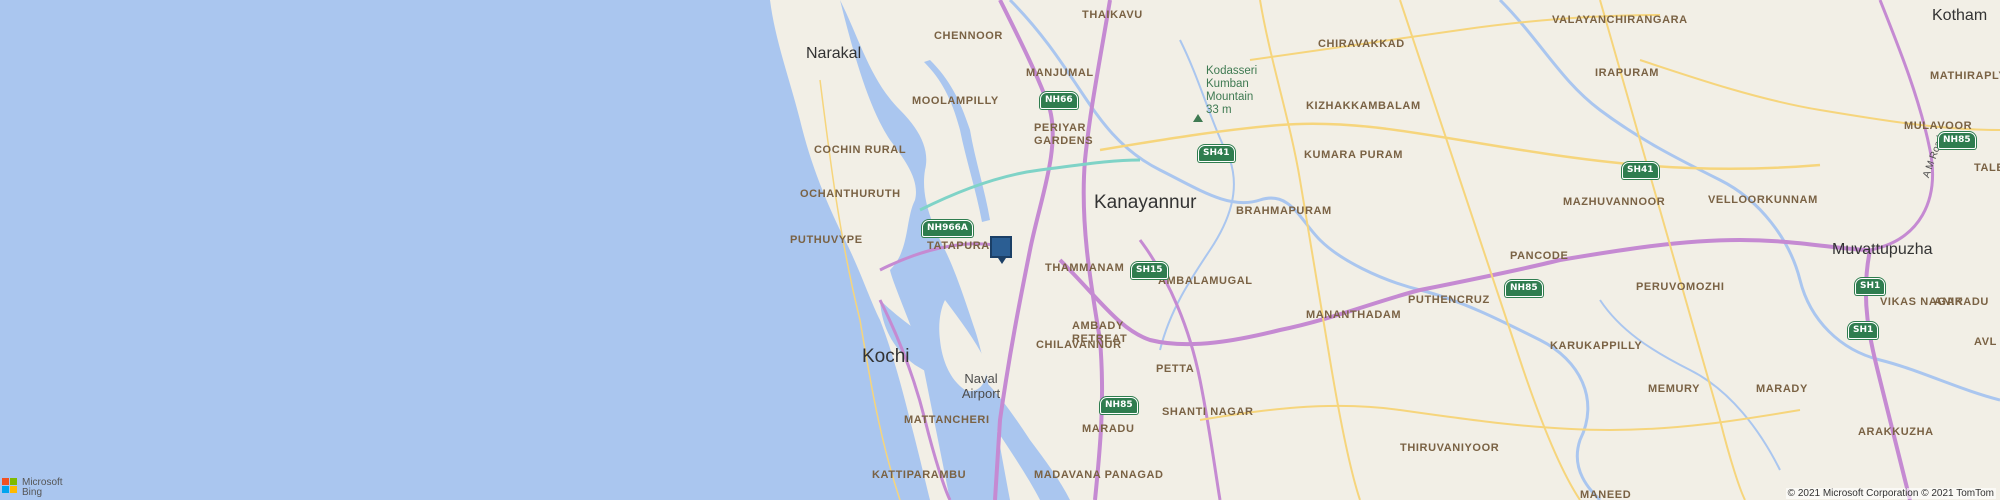 The image size is (2000, 500). Describe the element at coordinates (1938, 126) in the screenshot. I see `place-label-mulavoor: MULAVOOR` at that location.